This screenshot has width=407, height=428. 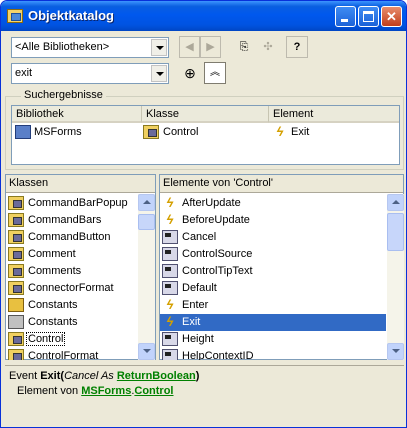 I want to click on member-kind: Event, so click(x=23, y=376).